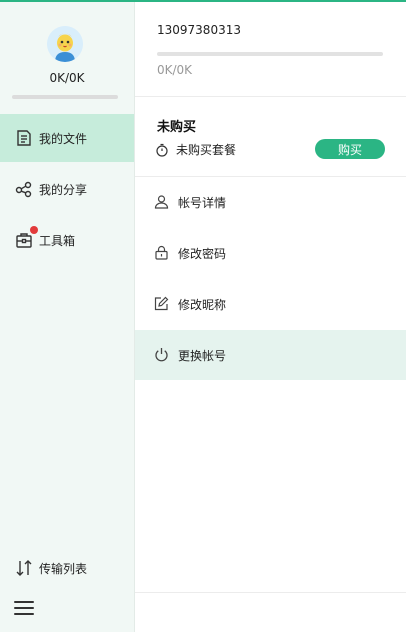 This screenshot has height=632, width=406. Describe the element at coordinates (270, 202) in the screenshot. I see `account-details-item: 帐号详情` at that location.